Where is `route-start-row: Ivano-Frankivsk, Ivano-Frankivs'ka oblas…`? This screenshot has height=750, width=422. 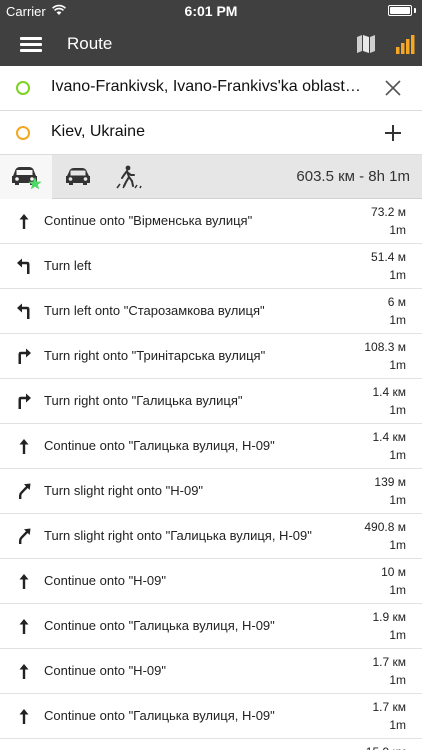 route-start-row: Ivano-Frankivsk, Ivano-Frankivs'ka oblas… is located at coordinates (211, 88).